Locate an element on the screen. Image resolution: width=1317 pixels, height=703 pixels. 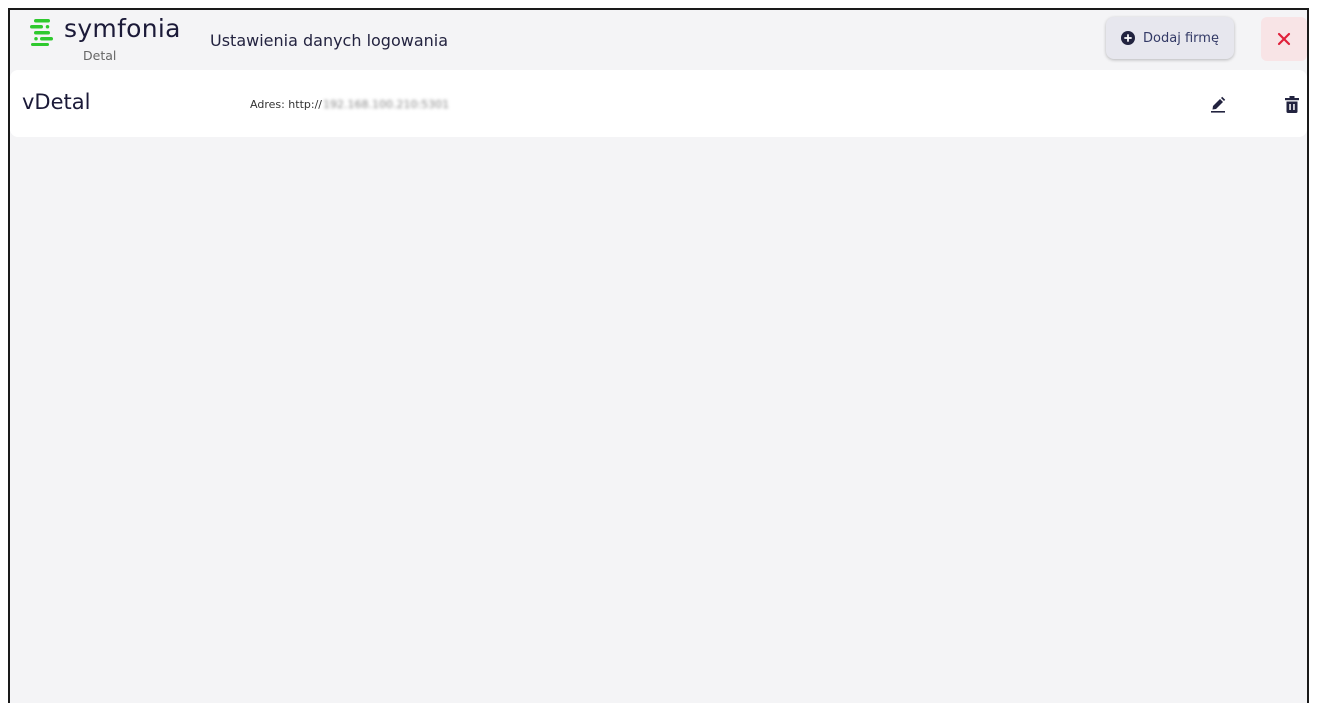
edit-button is located at coordinates (1218, 104).